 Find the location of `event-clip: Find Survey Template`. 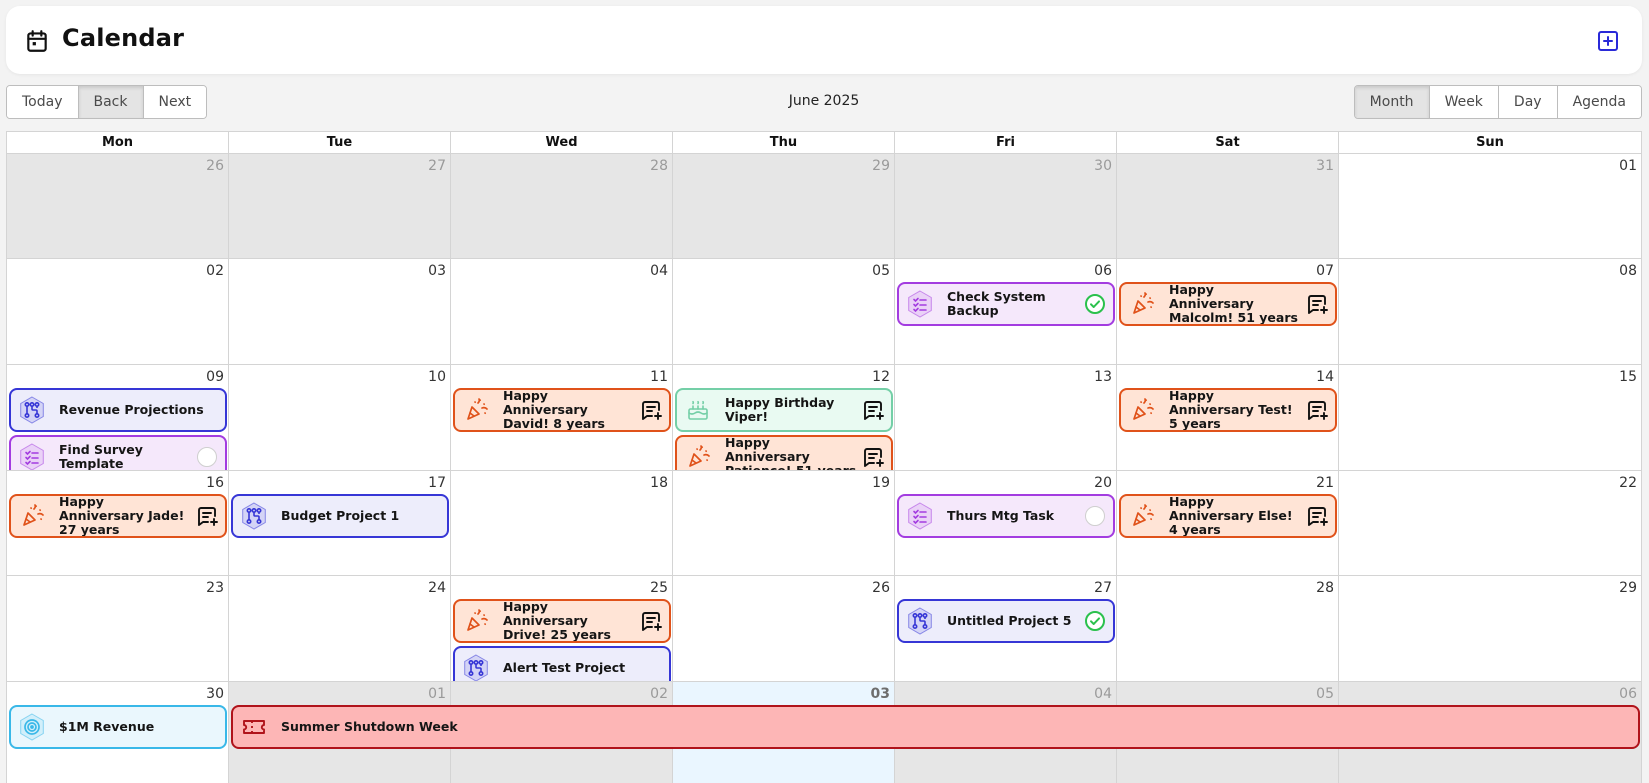

event-clip: Find Survey Template is located at coordinates (118, 428).